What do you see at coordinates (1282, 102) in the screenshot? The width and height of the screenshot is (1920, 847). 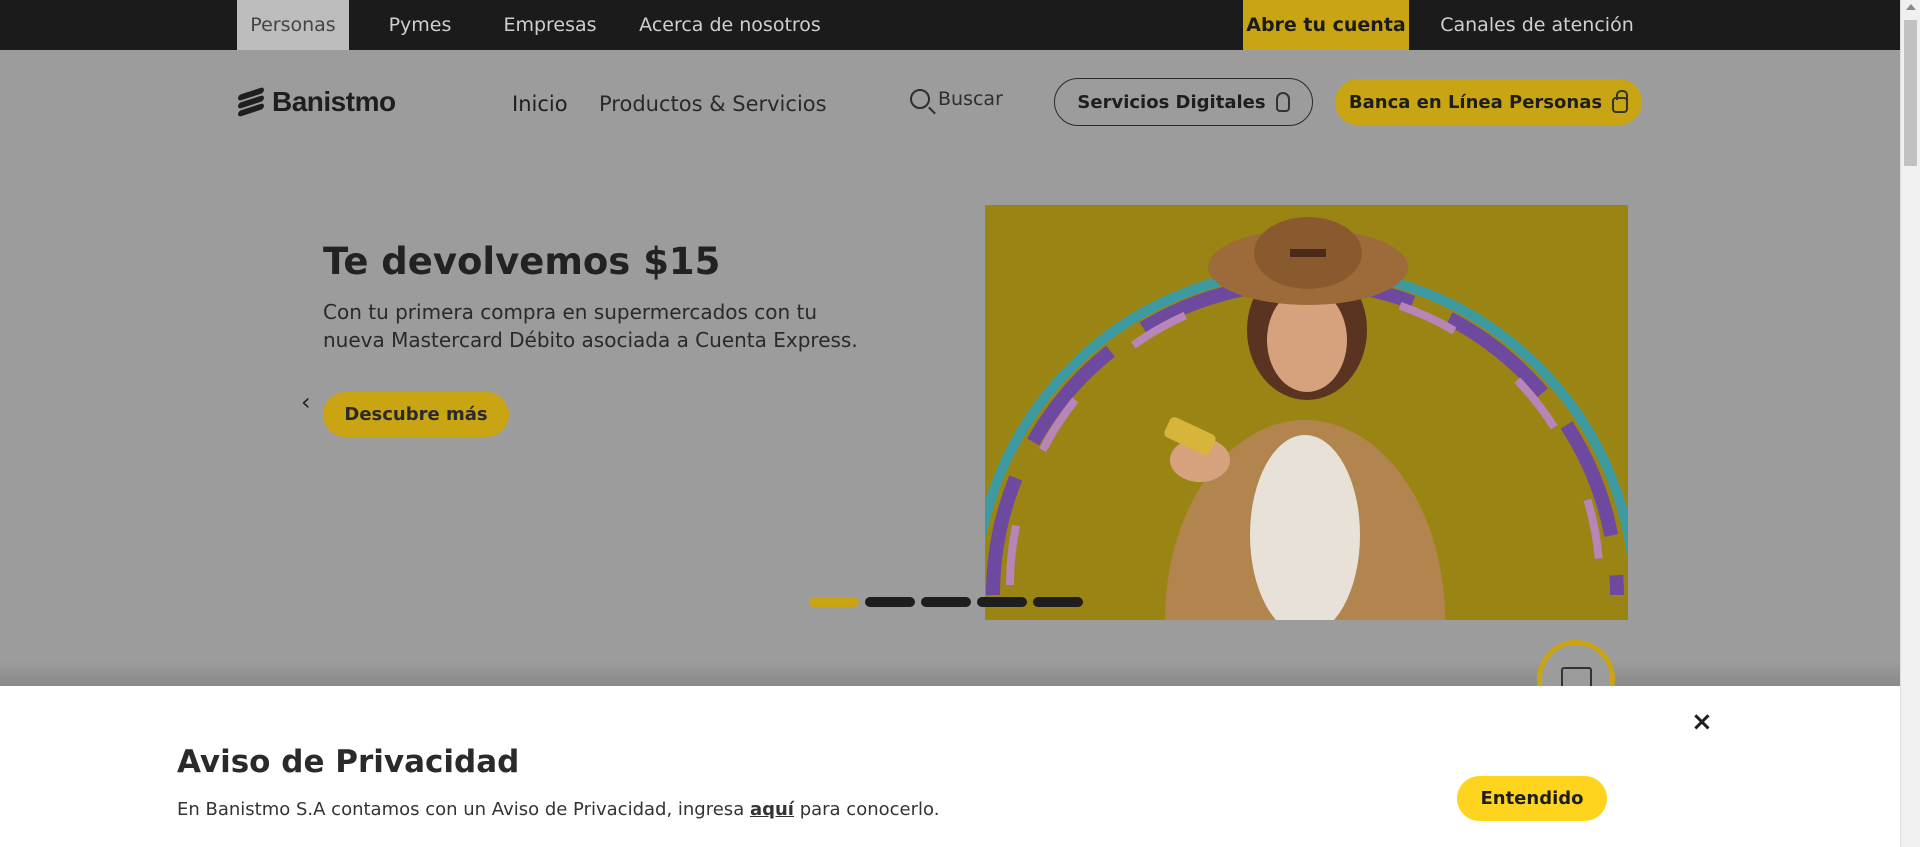 I see `touch-icon` at bounding box center [1282, 102].